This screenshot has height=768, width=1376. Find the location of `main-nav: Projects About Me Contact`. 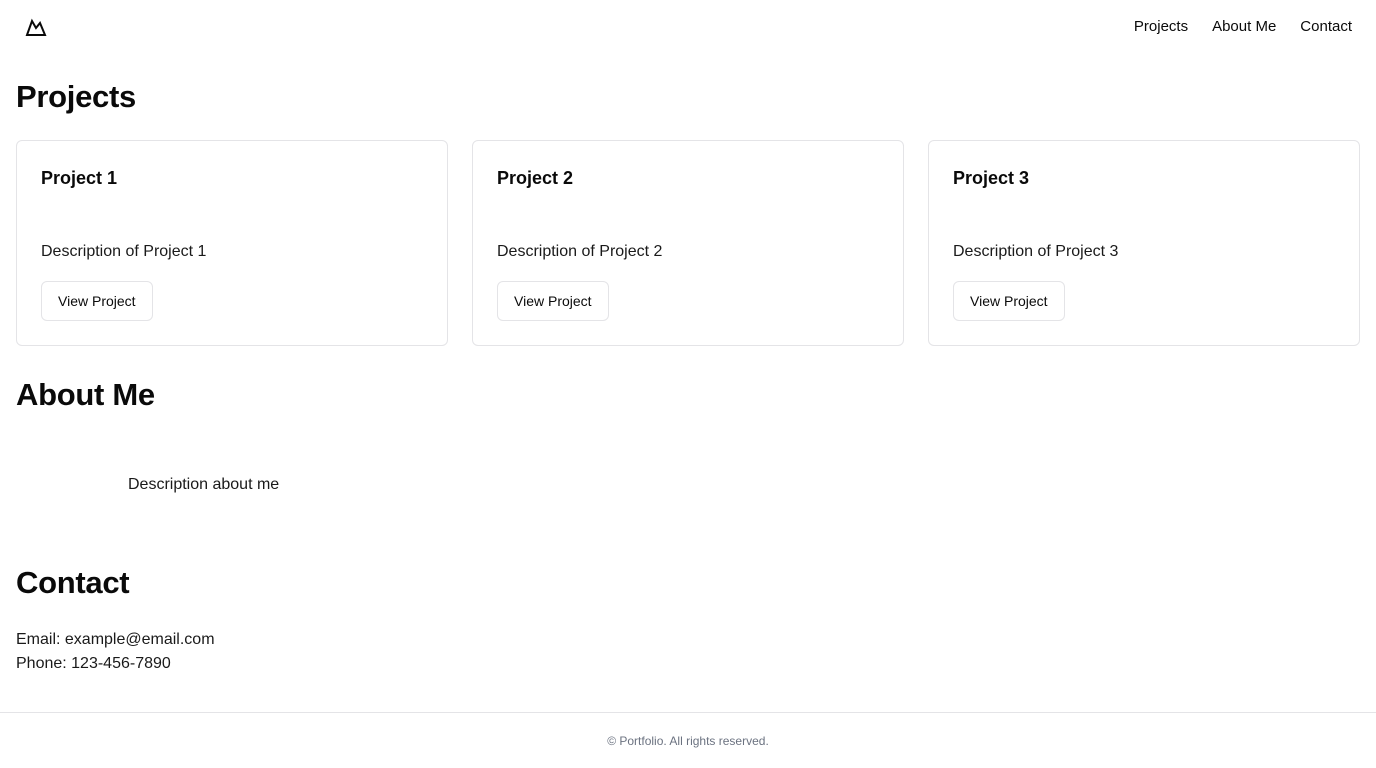

main-nav: Projects About Me Contact is located at coordinates (1243, 26).